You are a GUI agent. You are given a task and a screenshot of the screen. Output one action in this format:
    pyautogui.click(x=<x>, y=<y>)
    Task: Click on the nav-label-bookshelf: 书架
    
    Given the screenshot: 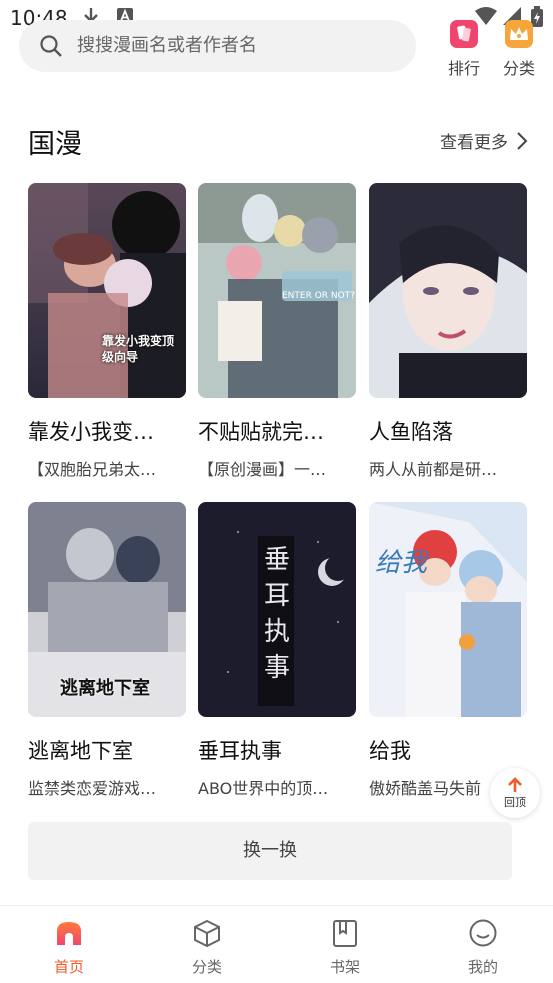 What is the action you would take?
    pyautogui.click(x=344, y=967)
    